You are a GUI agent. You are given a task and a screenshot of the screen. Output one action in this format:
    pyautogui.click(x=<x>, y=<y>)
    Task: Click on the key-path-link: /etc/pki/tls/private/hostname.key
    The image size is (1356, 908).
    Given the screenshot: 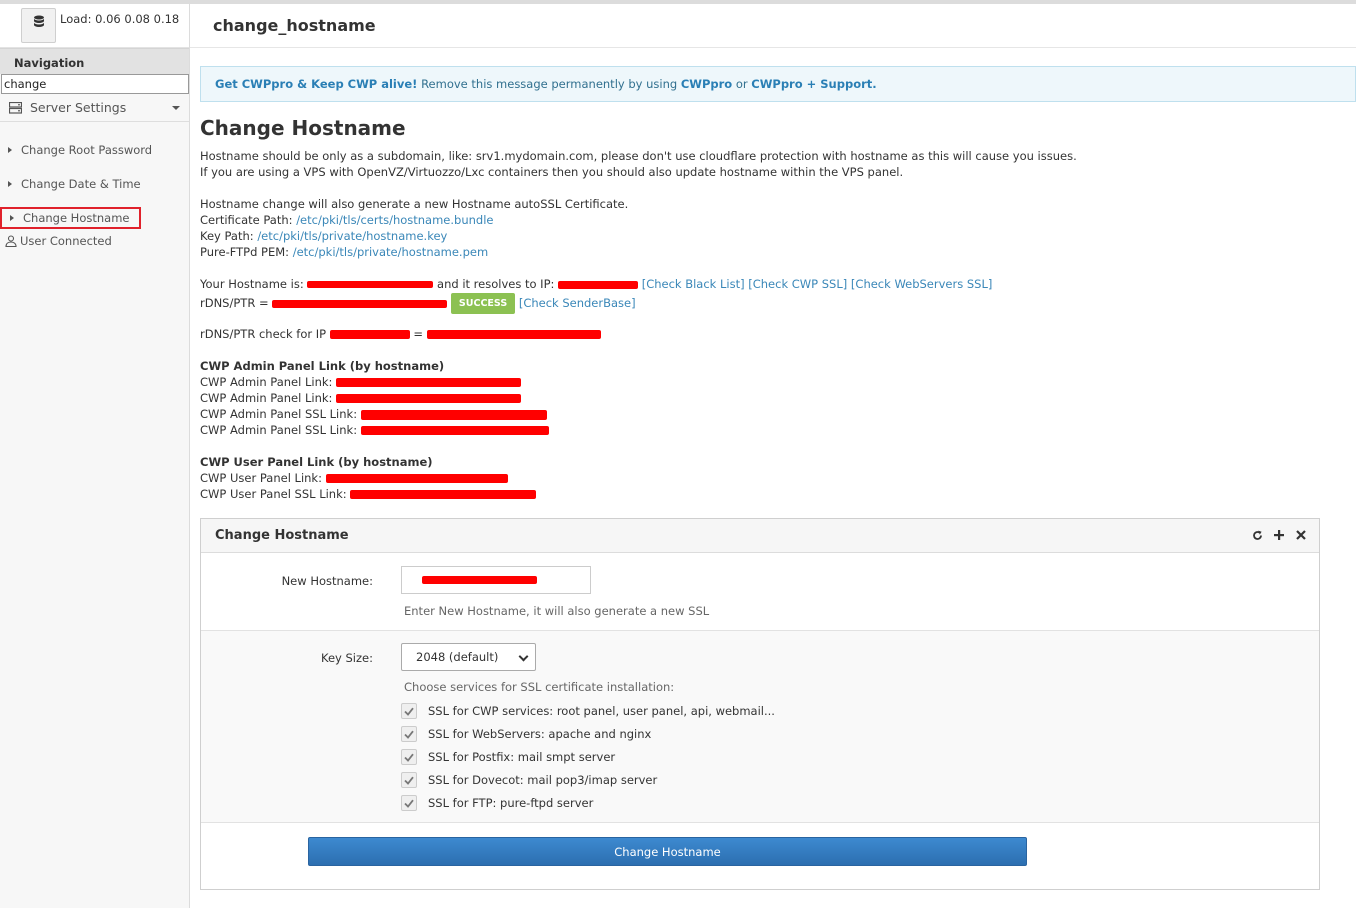 What is the action you would take?
    pyautogui.click(x=352, y=236)
    